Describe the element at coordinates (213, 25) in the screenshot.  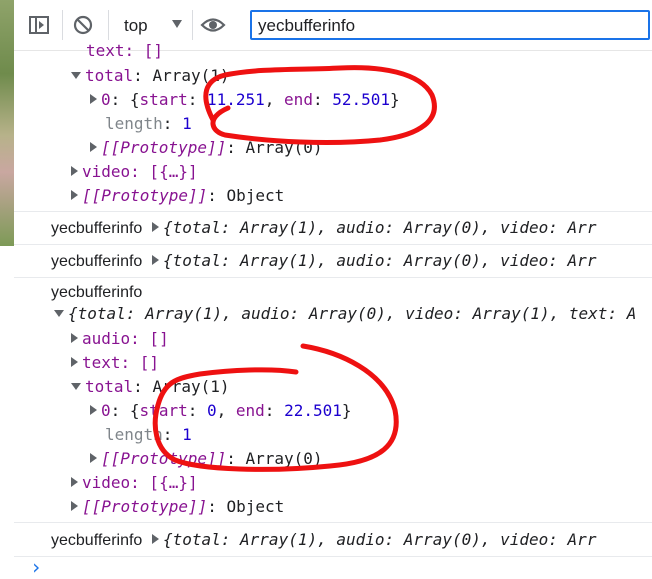
I see `eye-icon` at that location.